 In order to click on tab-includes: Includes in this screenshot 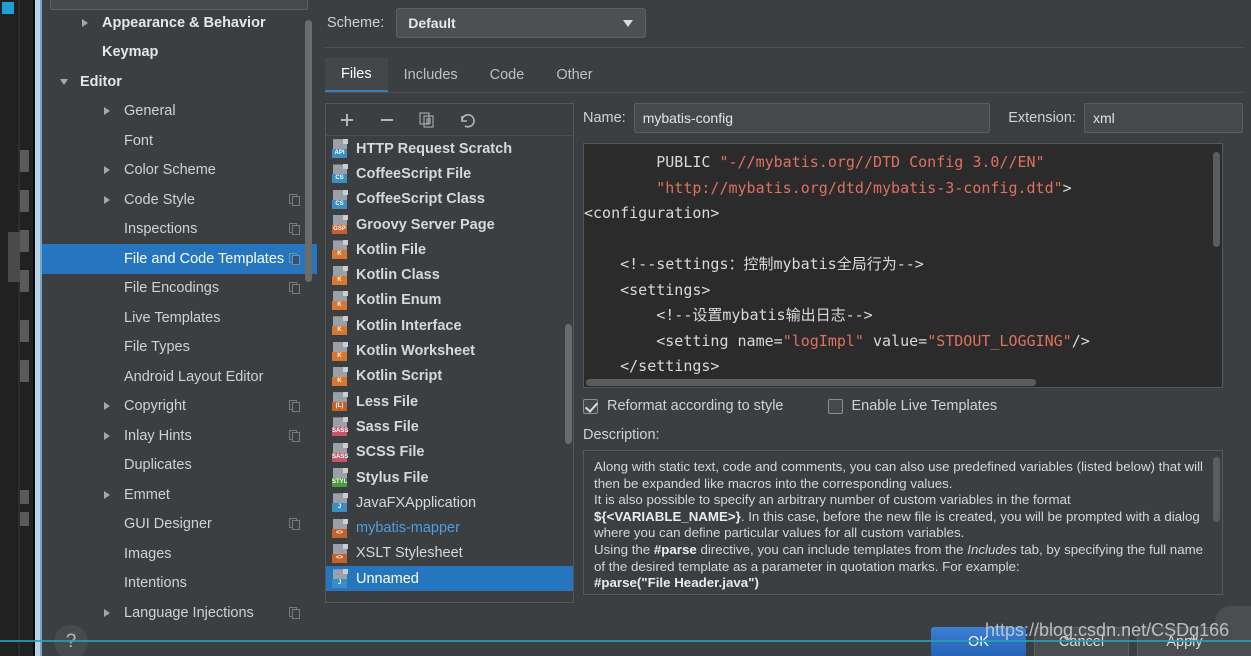, I will do `click(431, 75)`.